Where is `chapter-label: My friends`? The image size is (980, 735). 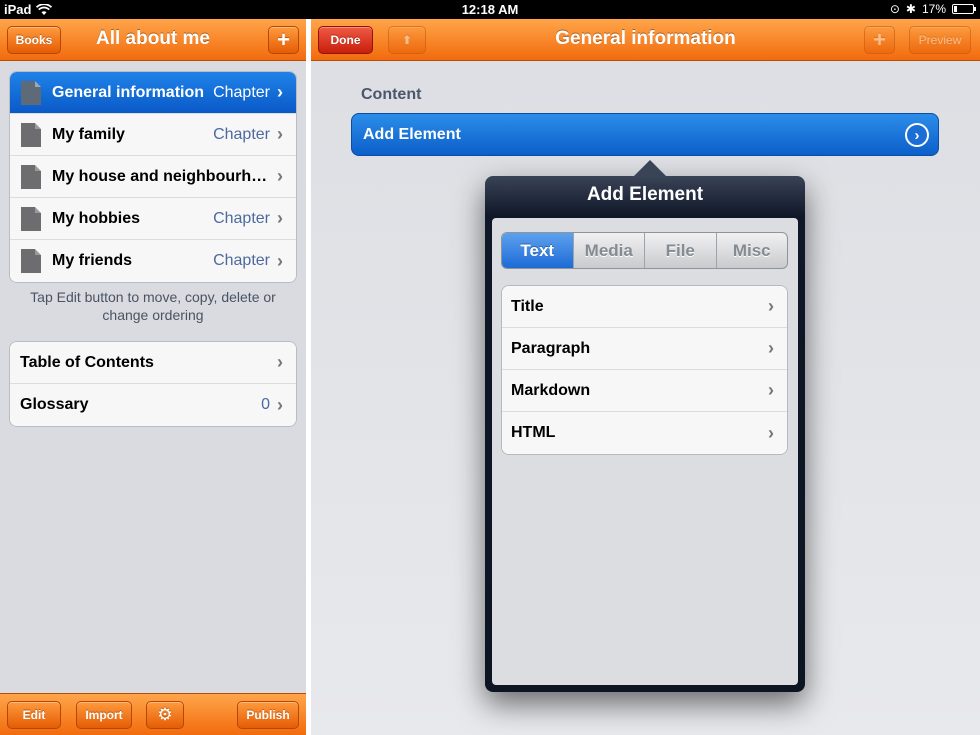 chapter-label: My friends is located at coordinates (92, 260).